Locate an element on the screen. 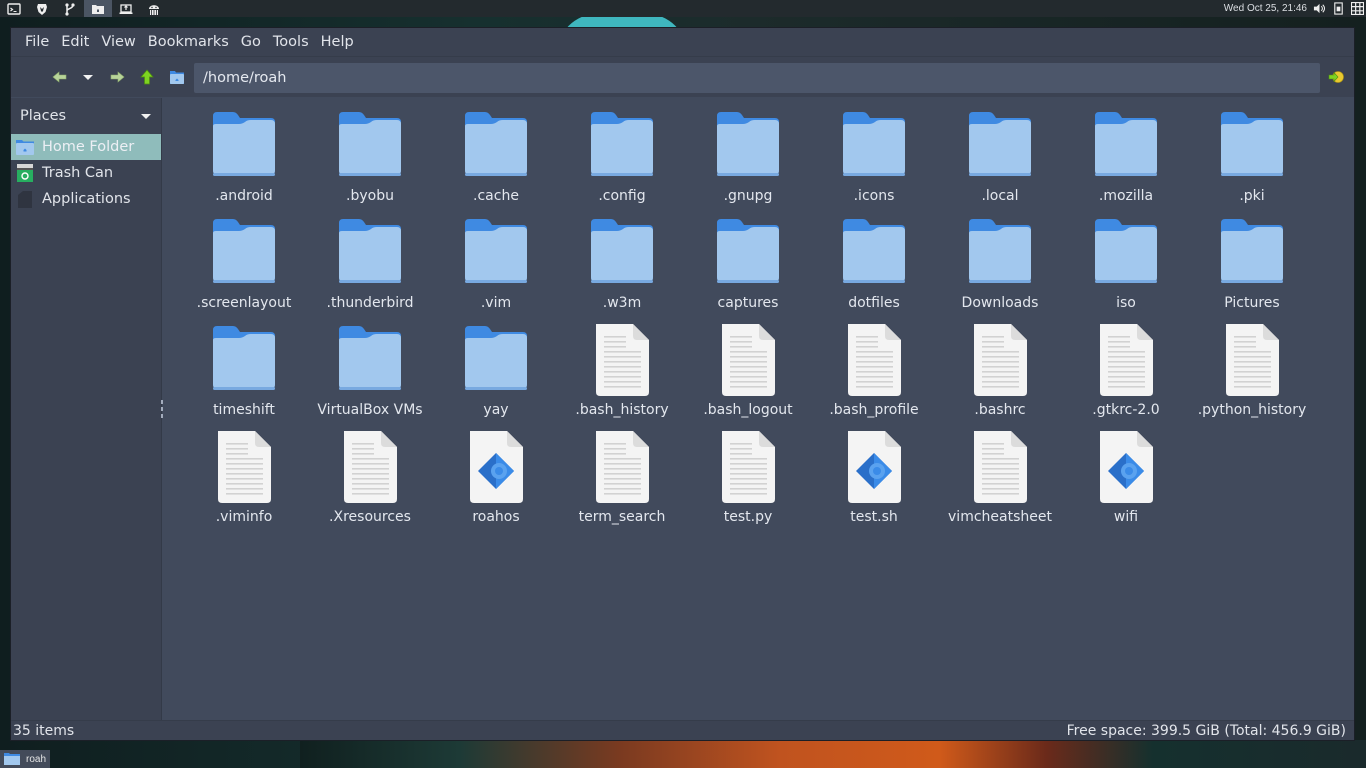 This screenshot has height=768, width=1366. menu-help: Help is located at coordinates (337, 42).